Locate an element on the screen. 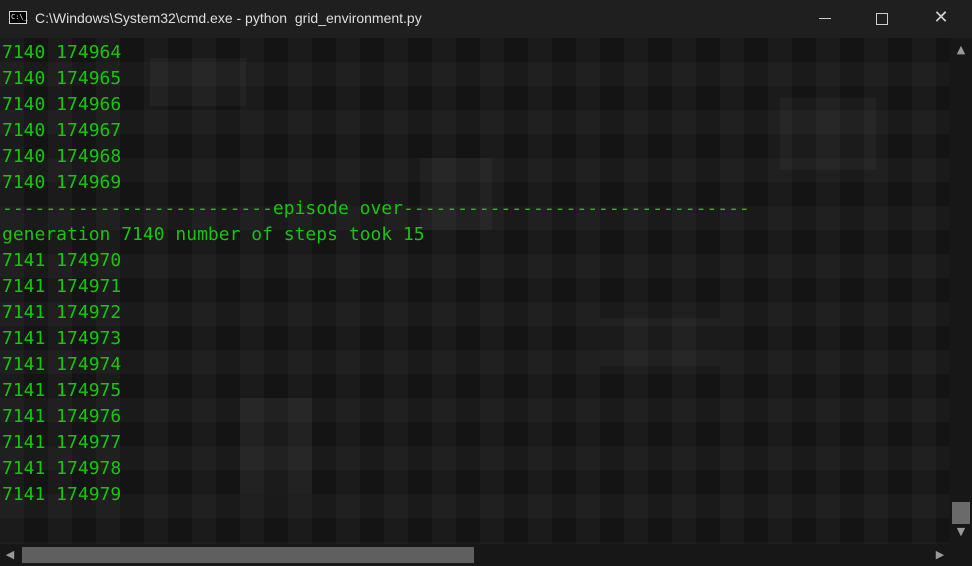 This screenshot has height=566, width=972. scroll-down-arrow-icon: ▼ is located at coordinates (961, 532).